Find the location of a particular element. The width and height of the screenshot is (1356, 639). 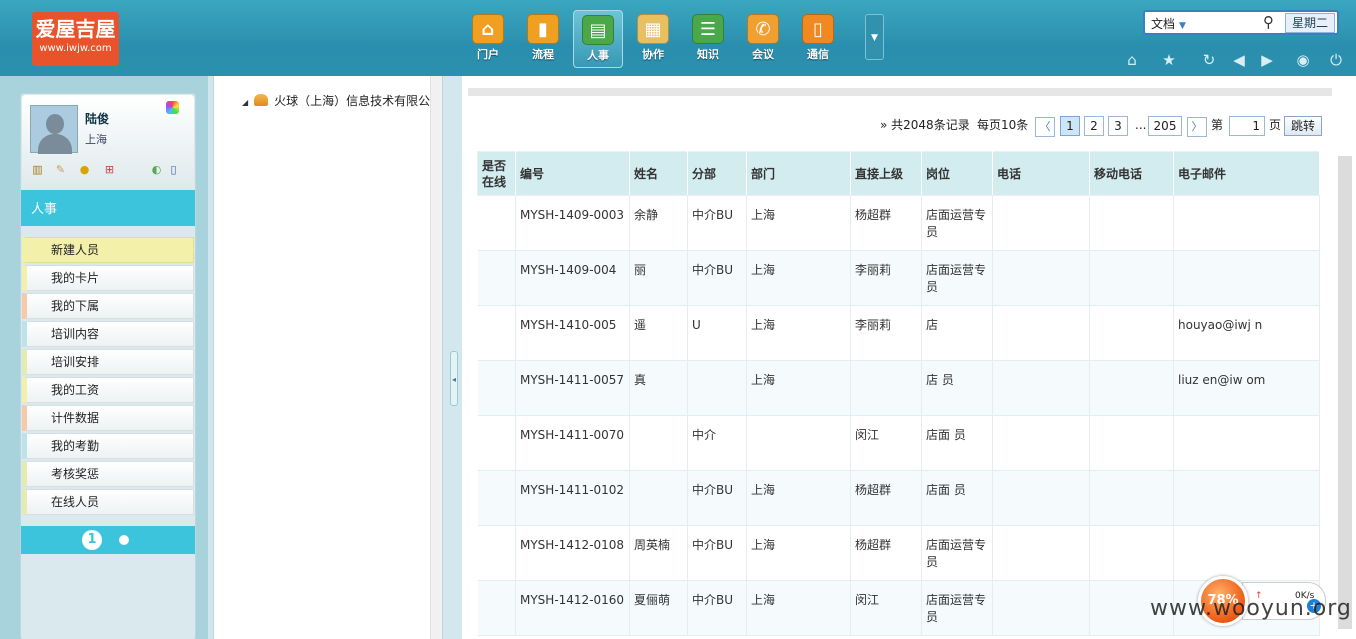

column-header: 分部 is located at coordinates (717, 173).